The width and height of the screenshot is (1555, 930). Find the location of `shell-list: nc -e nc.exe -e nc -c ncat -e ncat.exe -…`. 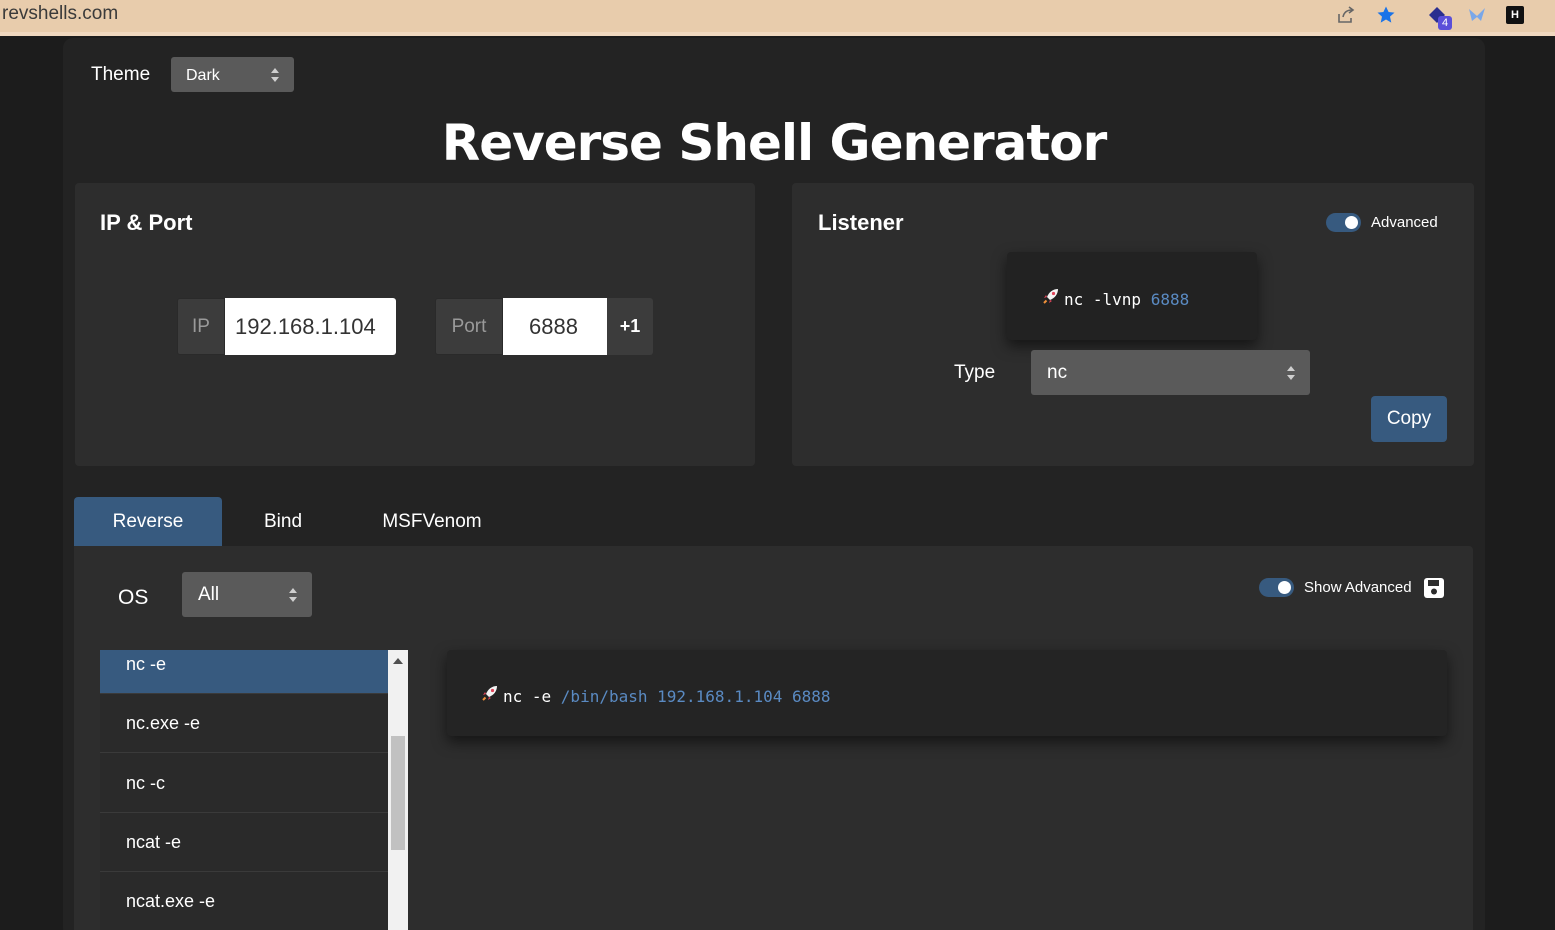

shell-list: nc -e nc.exe -e nc -c ncat -e ncat.exe -… is located at coordinates (244, 790).